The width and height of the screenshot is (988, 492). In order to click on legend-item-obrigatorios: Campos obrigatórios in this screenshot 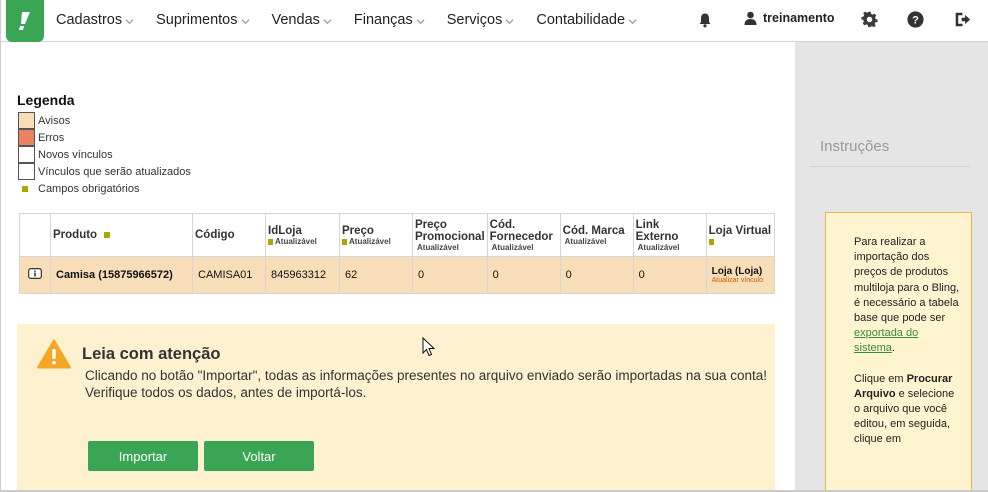, I will do `click(81, 188)`.